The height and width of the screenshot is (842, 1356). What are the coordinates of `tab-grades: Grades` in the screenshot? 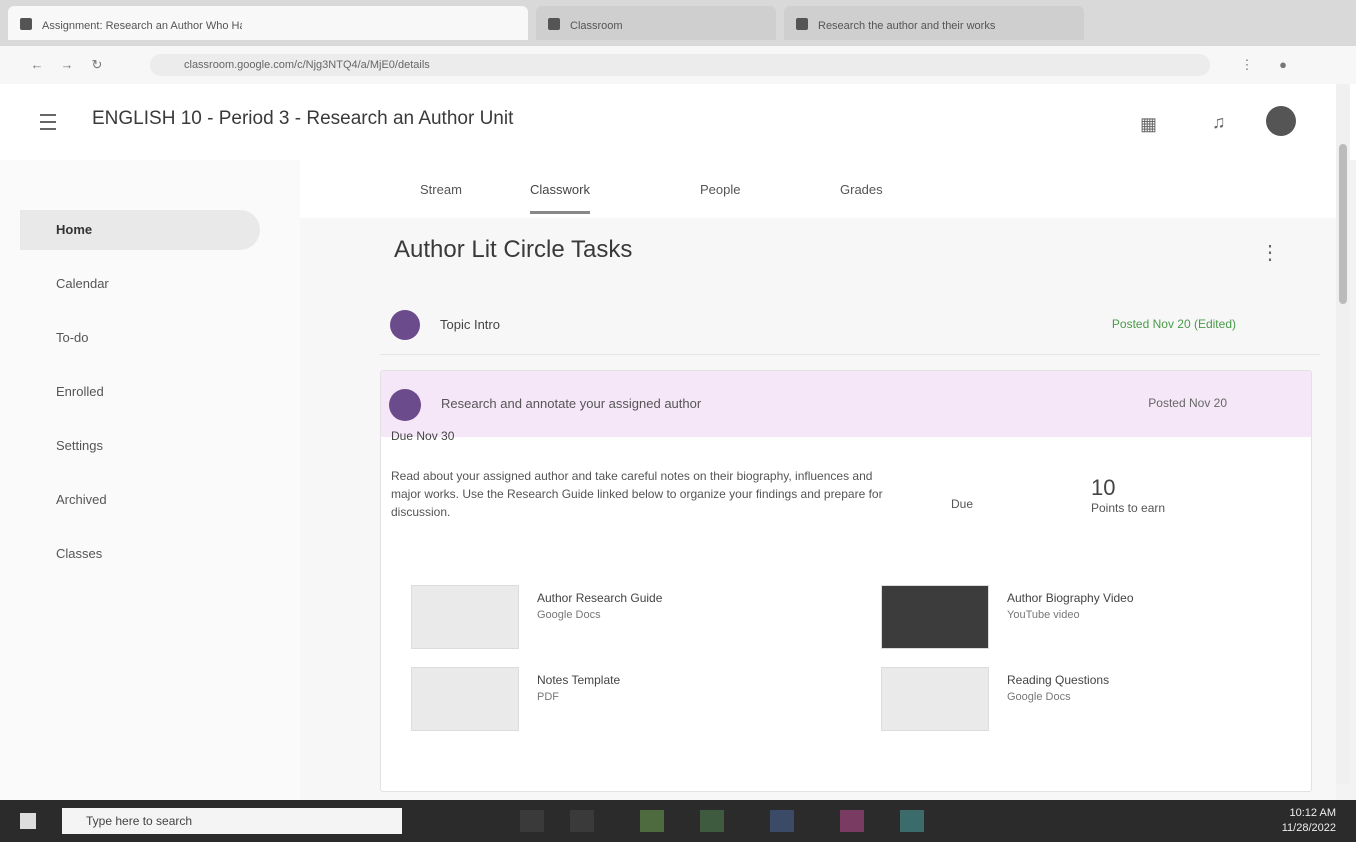 It's located at (861, 189).